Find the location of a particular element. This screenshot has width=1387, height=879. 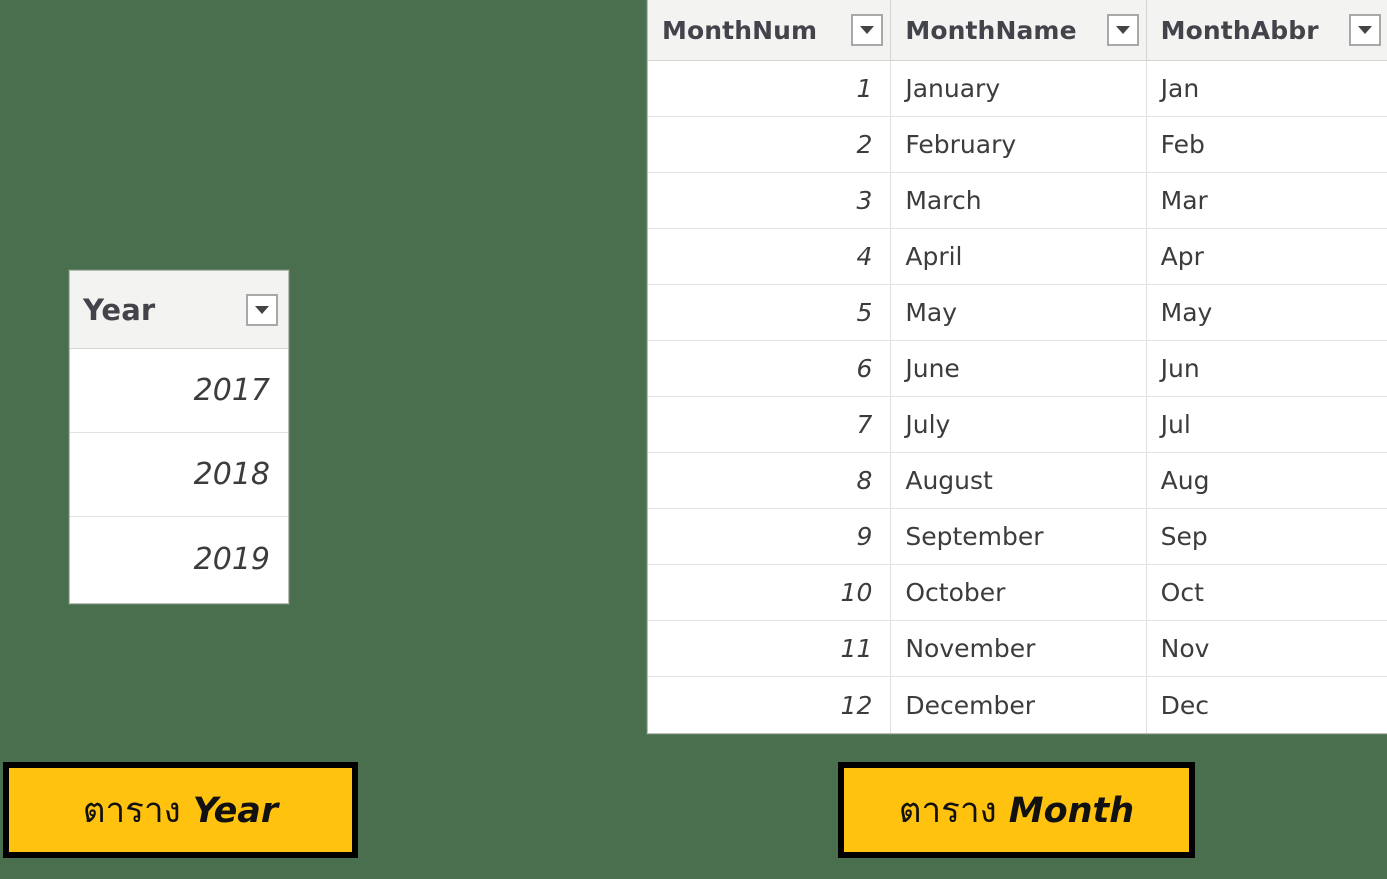

cell-monthabbr: Nov is located at coordinates (1266, 648).